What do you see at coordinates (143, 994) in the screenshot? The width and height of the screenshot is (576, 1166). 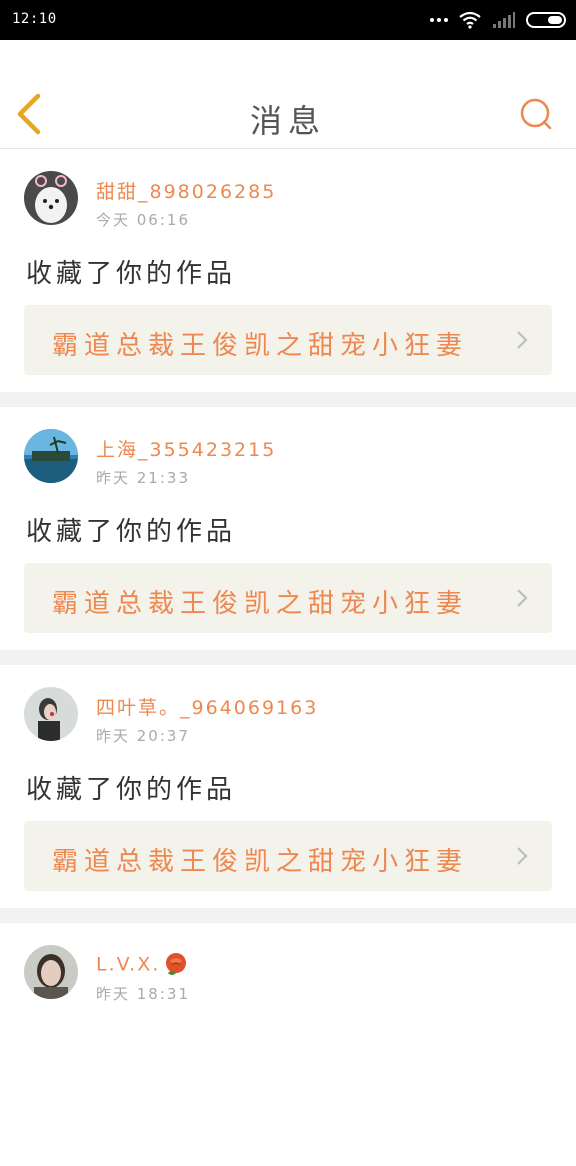 I see `timestamp: 昨天 18:31` at bounding box center [143, 994].